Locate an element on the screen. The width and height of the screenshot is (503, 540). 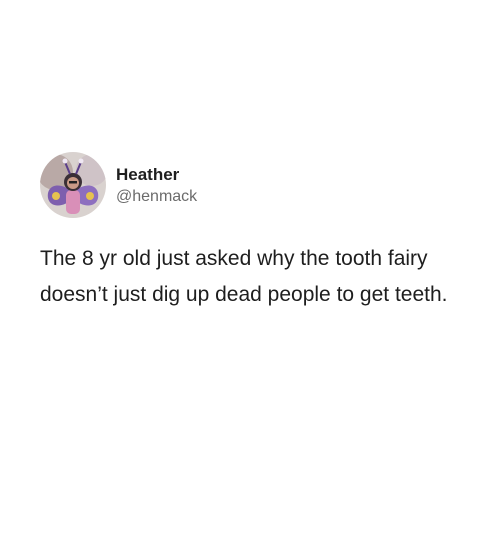
tweet-header: Heather @henmack is located at coordinates (260, 185).